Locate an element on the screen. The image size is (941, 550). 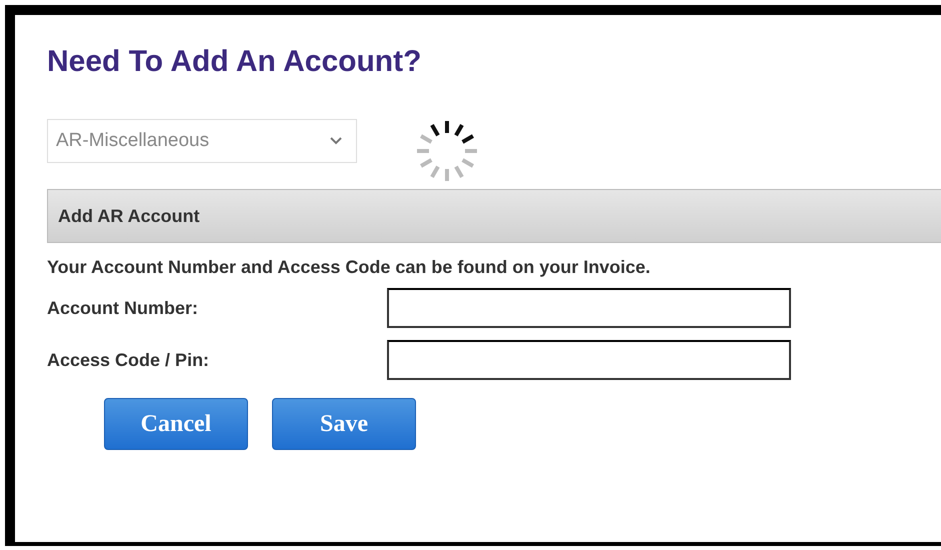
save-button: Save is located at coordinates (344, 424).